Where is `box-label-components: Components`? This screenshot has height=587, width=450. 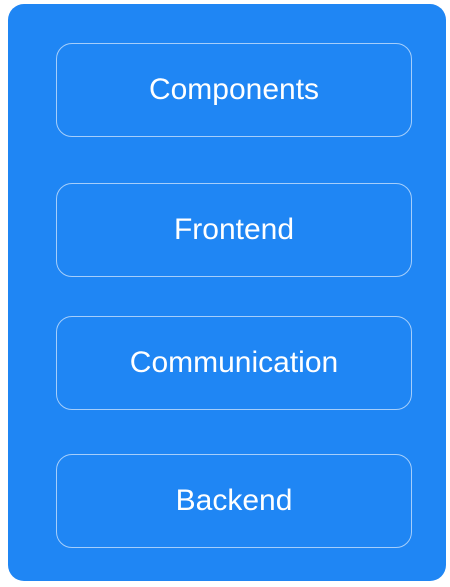 box-label-components: Components is located at coordinates (234, 89).